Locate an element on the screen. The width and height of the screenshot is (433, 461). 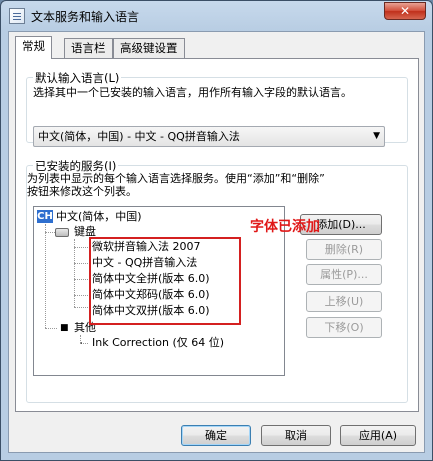
cancel-button: 取消 is located at coordinates (296, 435).